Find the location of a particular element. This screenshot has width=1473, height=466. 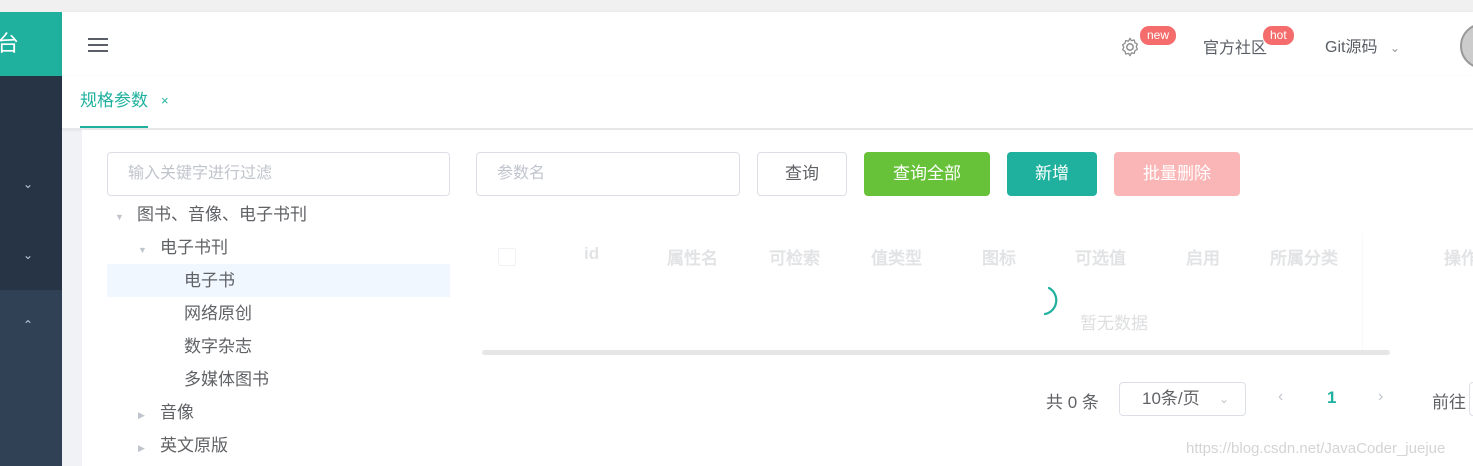

tree-node: ▼ 图书、音像、电子书刊 is located at coordinates (211, 214).